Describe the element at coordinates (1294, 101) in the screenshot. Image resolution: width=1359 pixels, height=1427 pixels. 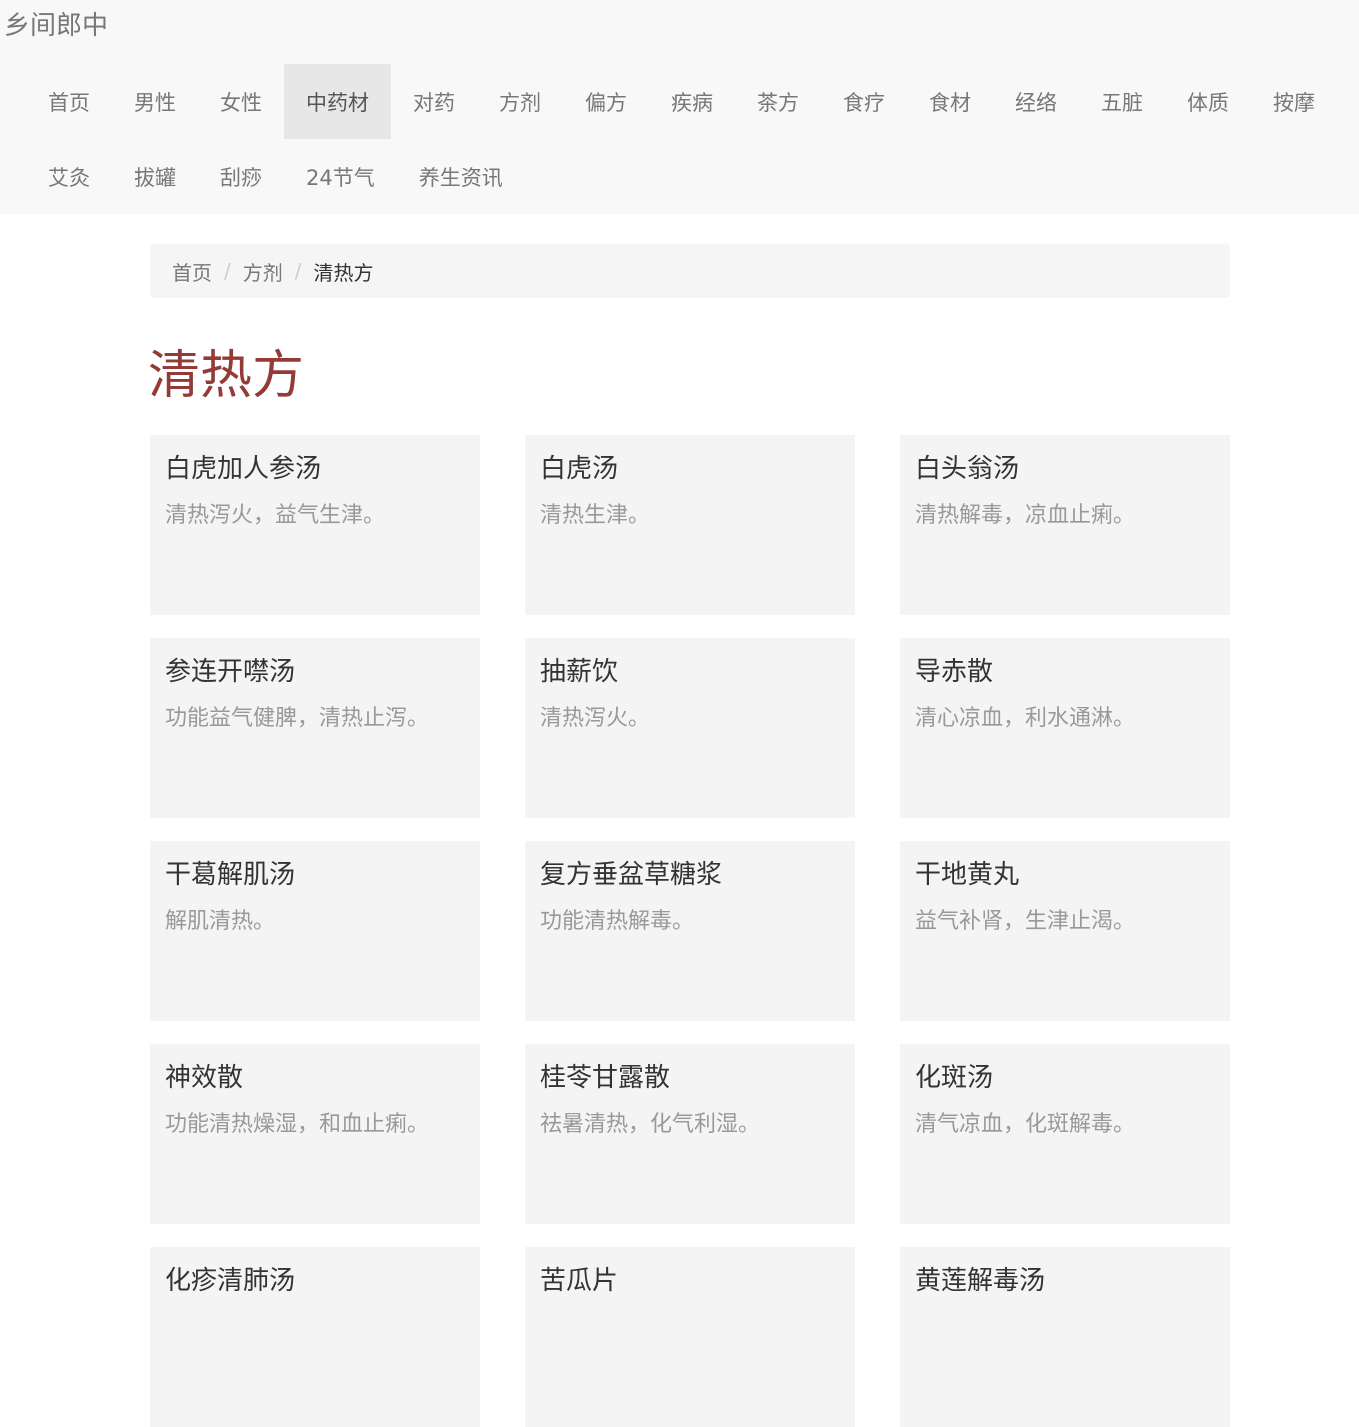
I see `nav-item-massage: 按摩` at that location.